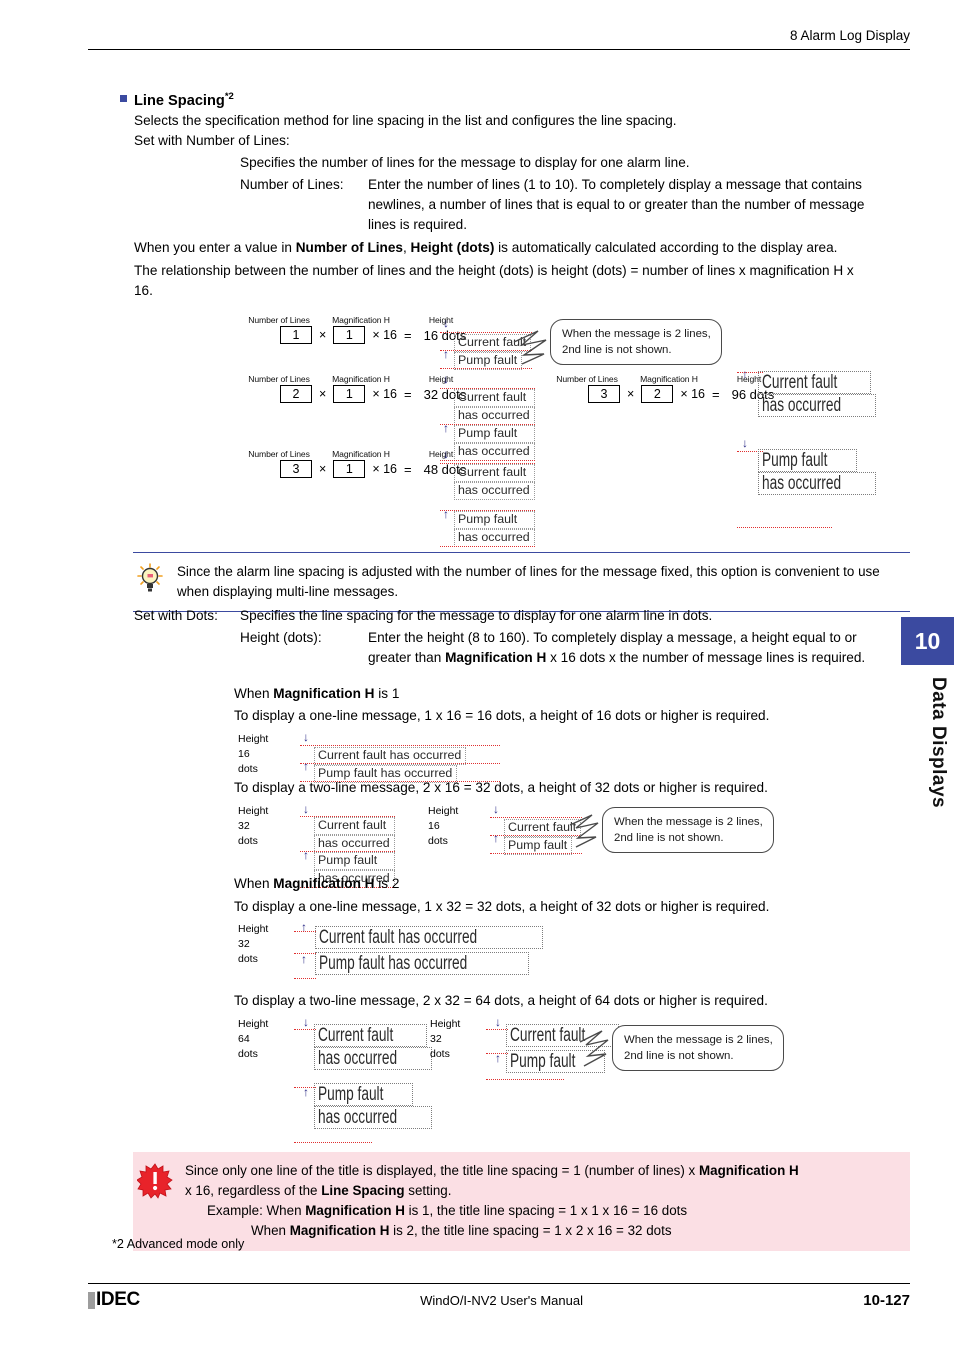 The height and width of the screenshot is (1350, 954). What do you see at coordinates (499, 1300) in the screenshot?
I see `page-footer: IDEC WindO/I-NV2 User's Manual 10-127` at bounding box center [499, 1300].